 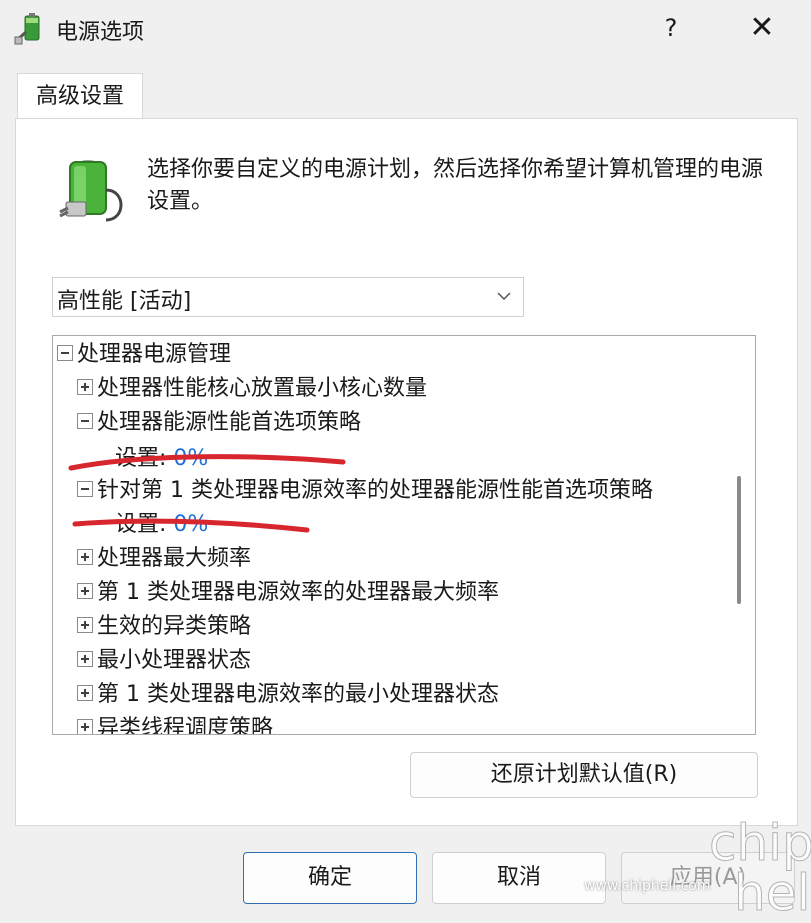 I want to click on tree-item: 针对第 1 类处理器电源效率的处理器能源性能首选项策略, so click(x=365, y=491).